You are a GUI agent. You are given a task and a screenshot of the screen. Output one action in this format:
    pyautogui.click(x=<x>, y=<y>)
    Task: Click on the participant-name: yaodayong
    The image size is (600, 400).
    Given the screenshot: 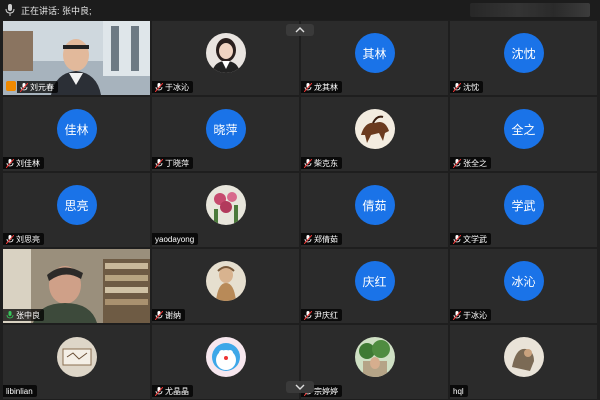 What is the action you would take?
    pyautogui.click(x=175, y=239)
    